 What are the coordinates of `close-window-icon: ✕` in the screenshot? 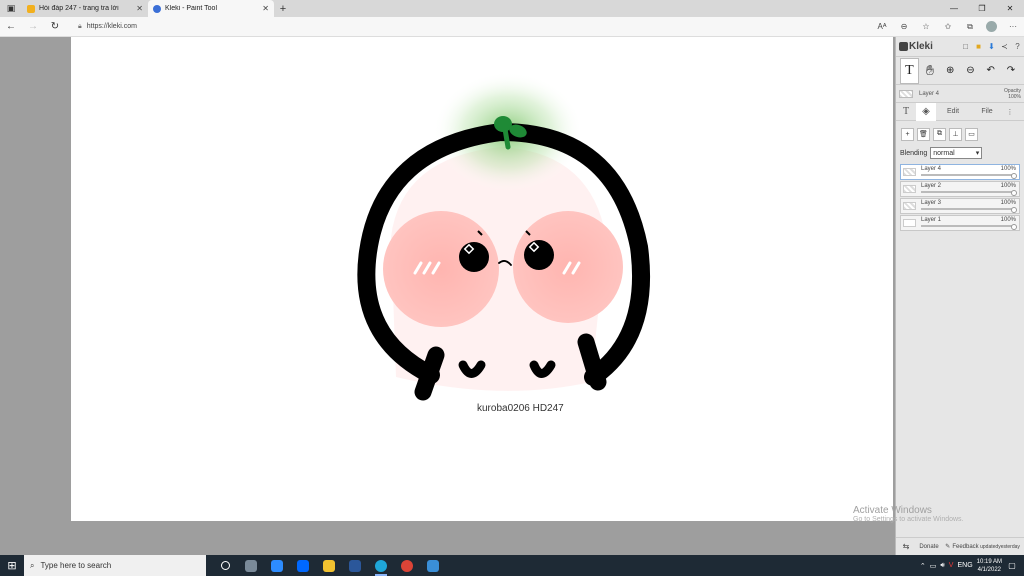 It's located at (1010, 8).